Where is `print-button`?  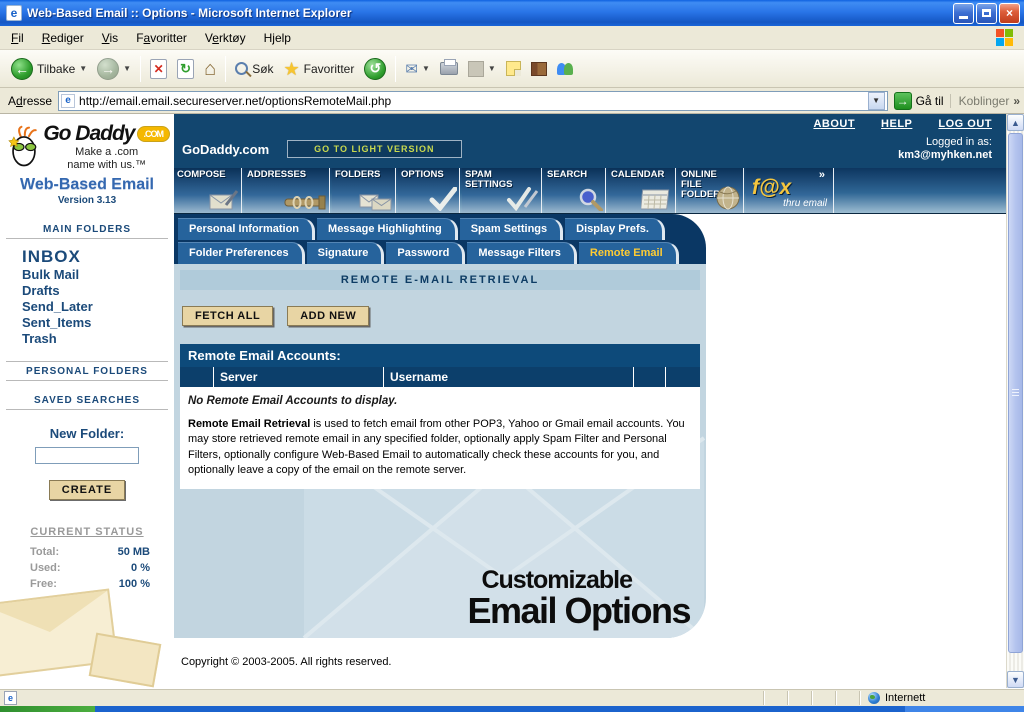 print-button is located at coordinates (449, 68).